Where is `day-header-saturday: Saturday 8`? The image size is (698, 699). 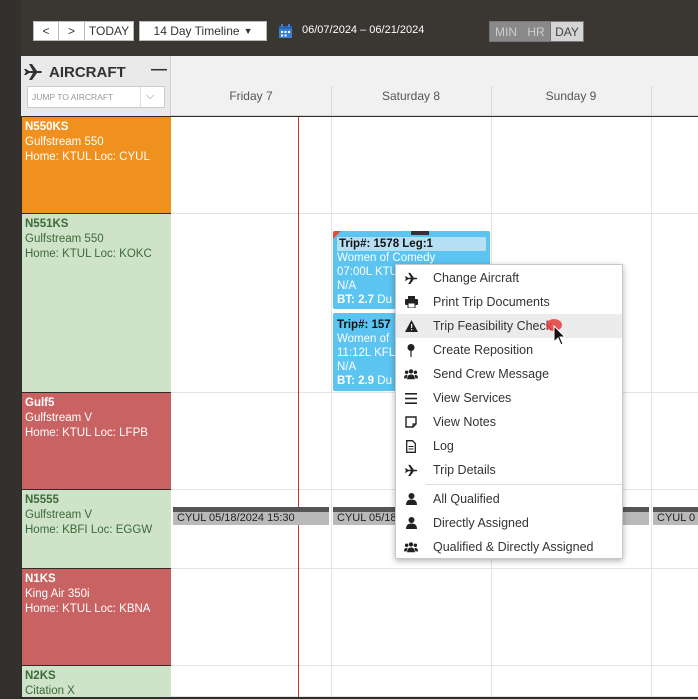
day-header-saturday: Saturday 8 is located at coordinates (411, 96).